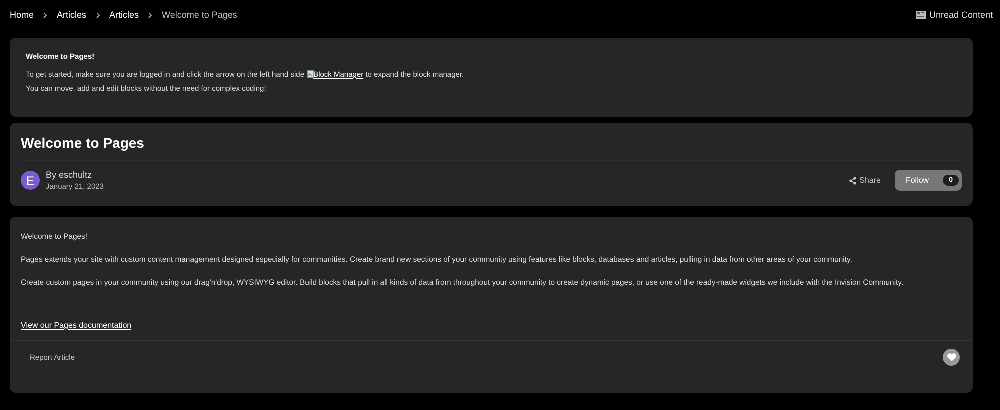  Describe the element at coordinates (864, 180) in the screenshot. I see `share-button: Share` at that location.